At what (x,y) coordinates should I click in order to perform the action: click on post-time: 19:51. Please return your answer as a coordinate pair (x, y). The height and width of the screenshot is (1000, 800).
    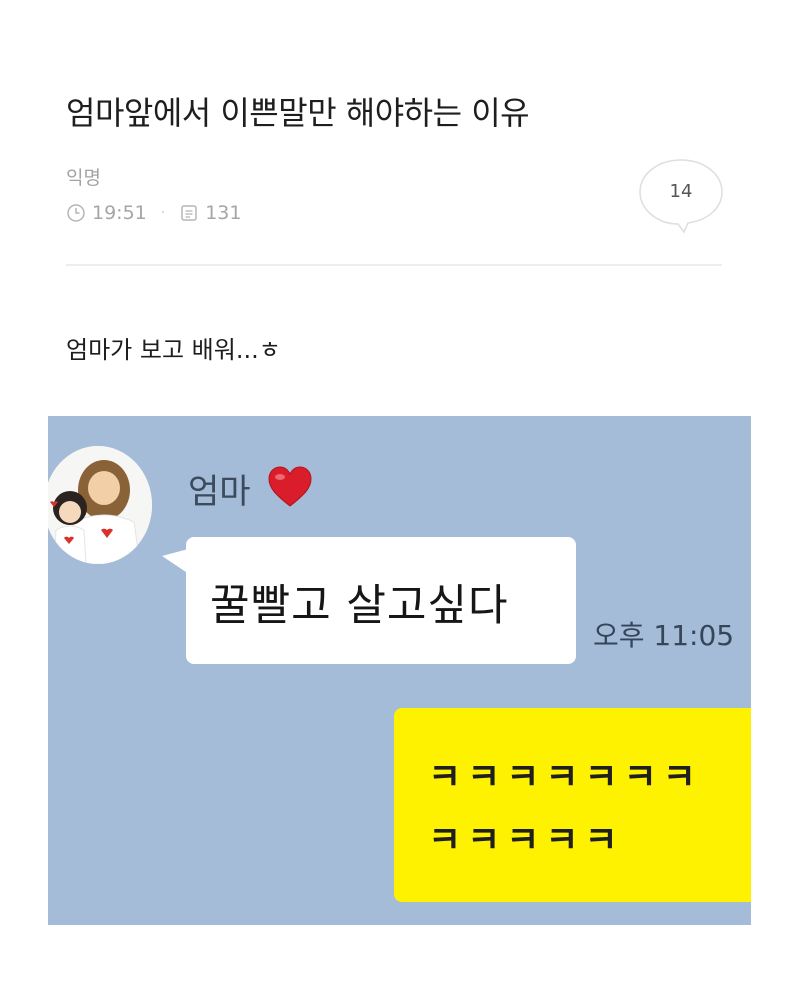
    Looking at the image, I should click on (119, 213).